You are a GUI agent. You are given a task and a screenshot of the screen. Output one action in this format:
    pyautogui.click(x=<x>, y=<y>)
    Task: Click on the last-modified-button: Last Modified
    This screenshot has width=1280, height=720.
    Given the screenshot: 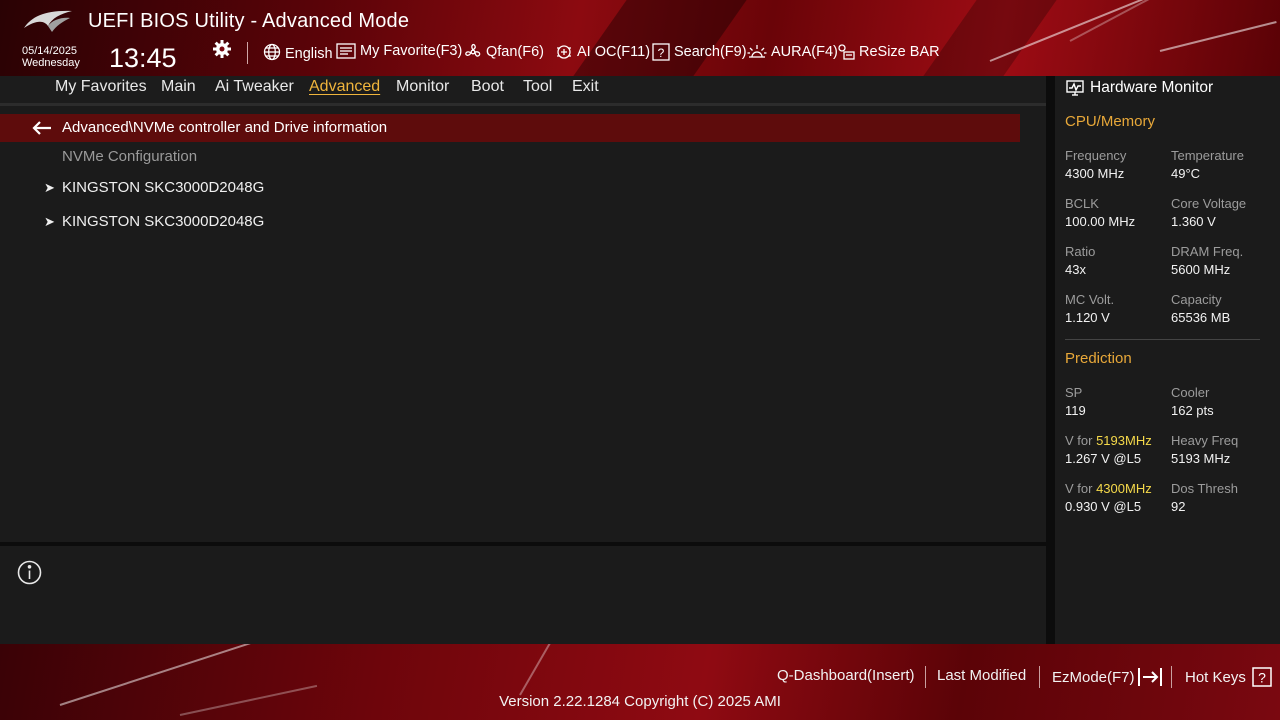 What is the action you would take?
    pyautogui.click(x=981, y=675)
    